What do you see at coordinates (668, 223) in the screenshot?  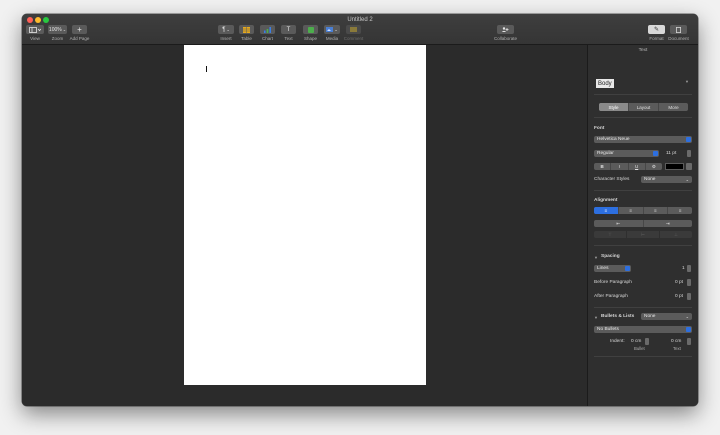 I see `increase-indent-button: ⇥` at bounding box center [668, 223].